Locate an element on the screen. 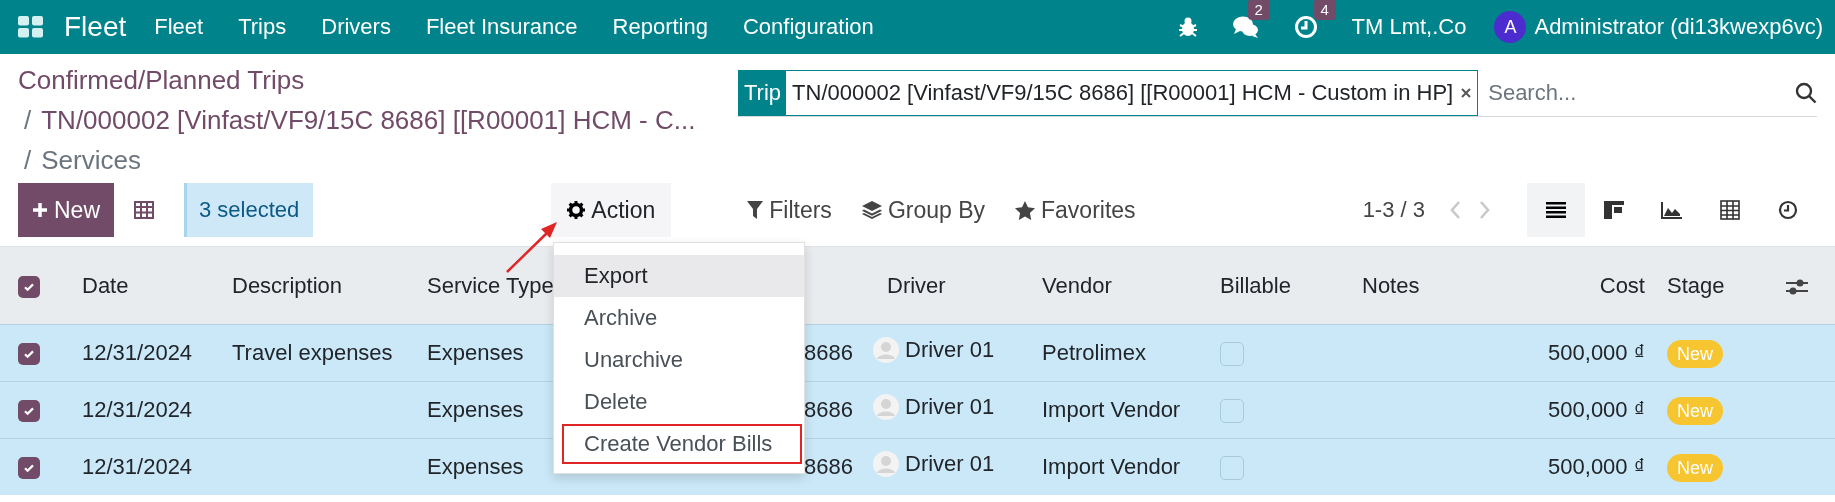  group-by-button: Group By is located at coordinates (923, 210).